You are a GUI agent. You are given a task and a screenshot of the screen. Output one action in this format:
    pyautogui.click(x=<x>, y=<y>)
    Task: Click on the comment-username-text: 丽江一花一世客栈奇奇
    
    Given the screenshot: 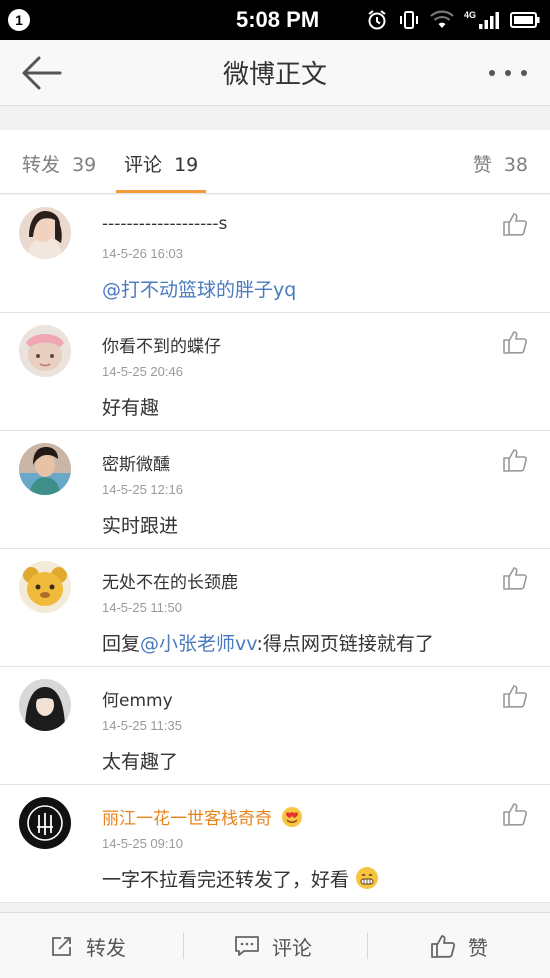 What is the action you would take?
    pyautogui.click(x=187, y=819)
    